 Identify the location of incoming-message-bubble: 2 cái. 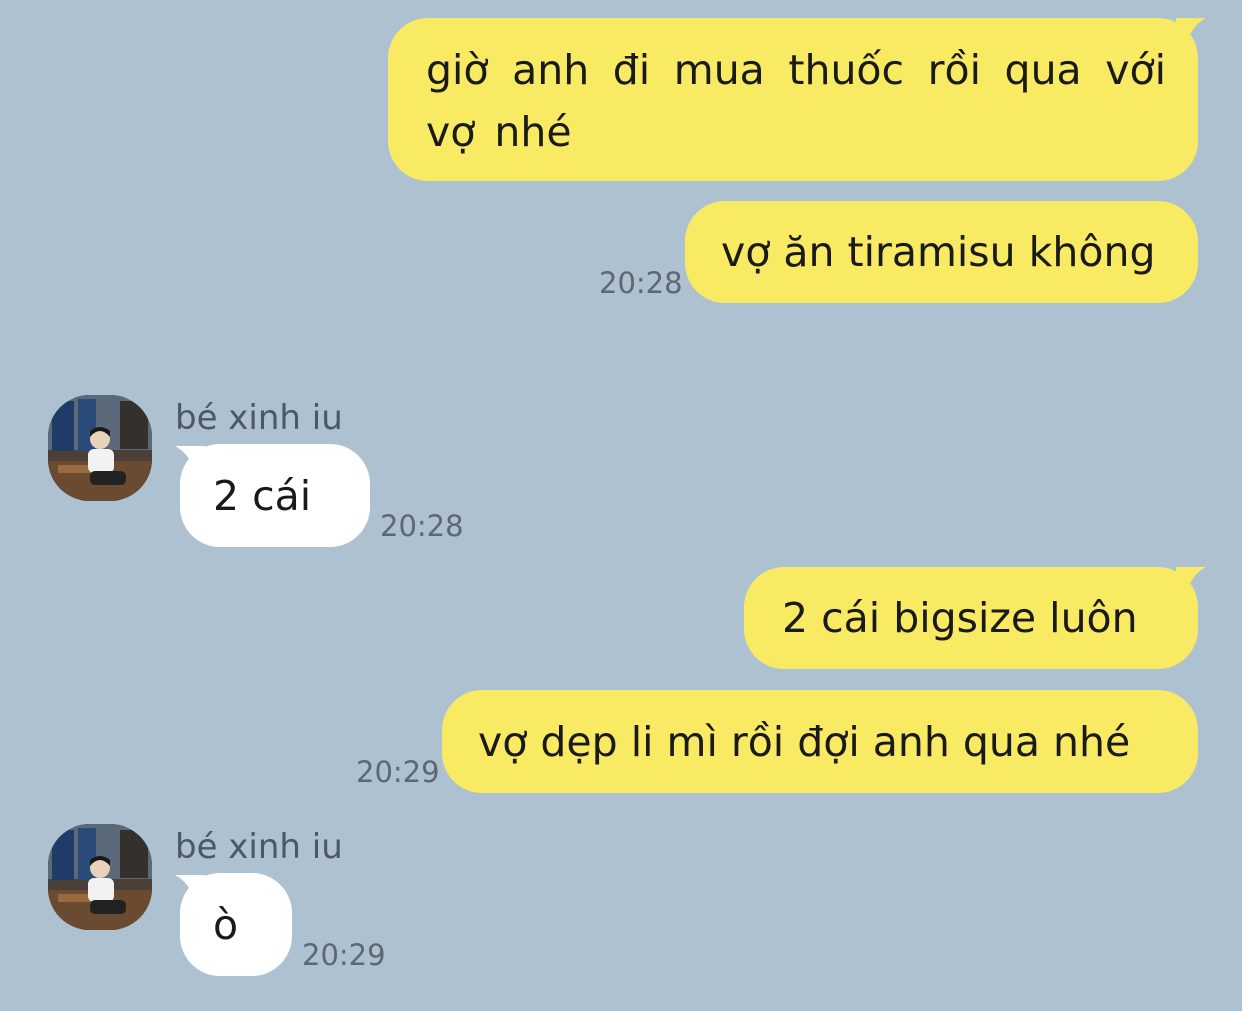
(275, 495).